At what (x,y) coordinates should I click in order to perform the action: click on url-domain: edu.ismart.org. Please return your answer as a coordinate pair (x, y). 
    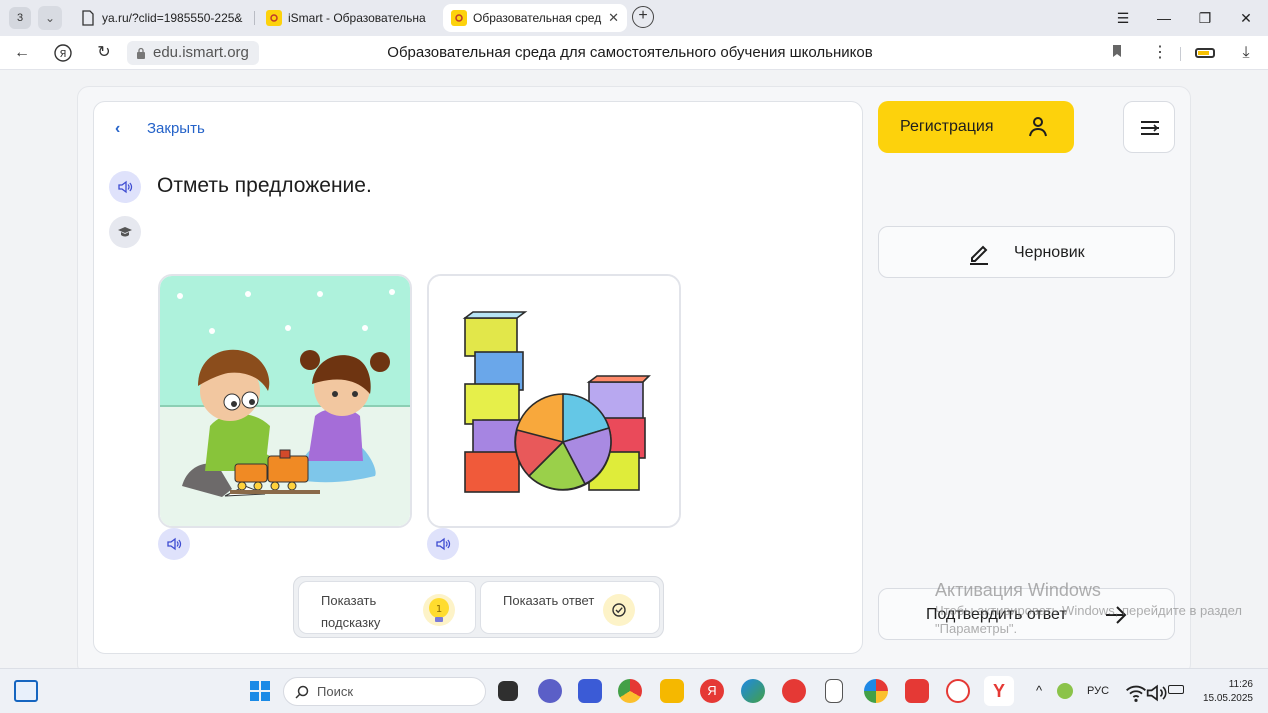
    Looking at the image, I should click on (193, 53).